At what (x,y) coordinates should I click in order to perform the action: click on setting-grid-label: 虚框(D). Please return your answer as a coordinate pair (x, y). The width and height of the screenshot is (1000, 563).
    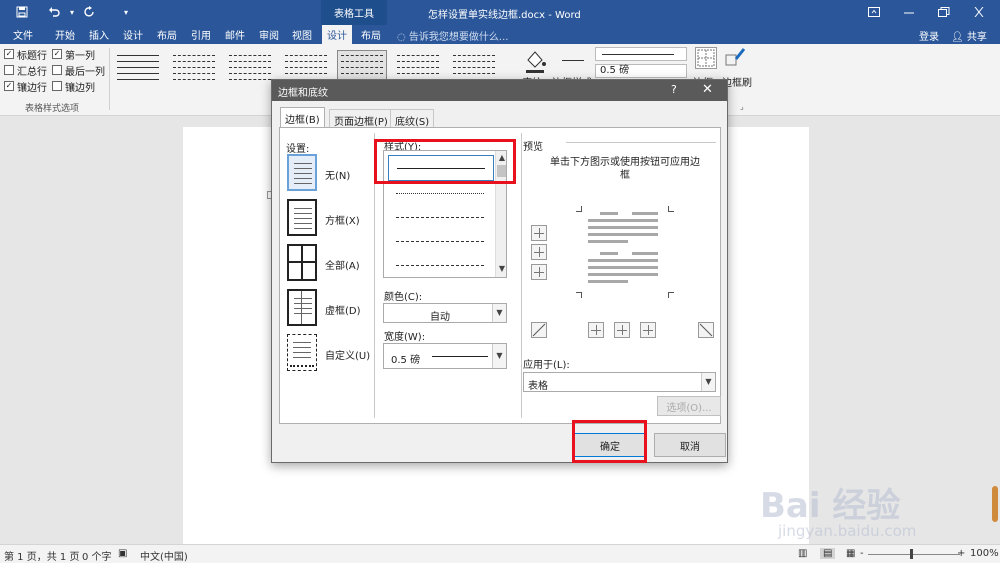
    Looking at the image, I should click on (343, 309).